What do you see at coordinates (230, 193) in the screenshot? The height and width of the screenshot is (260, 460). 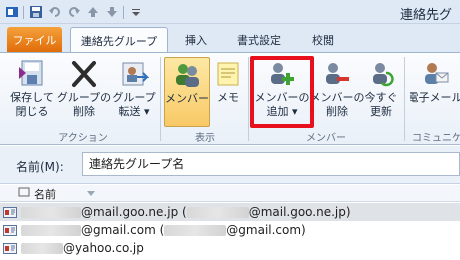 I see `member-list-header: 名前` at bounding box center [230, 193].